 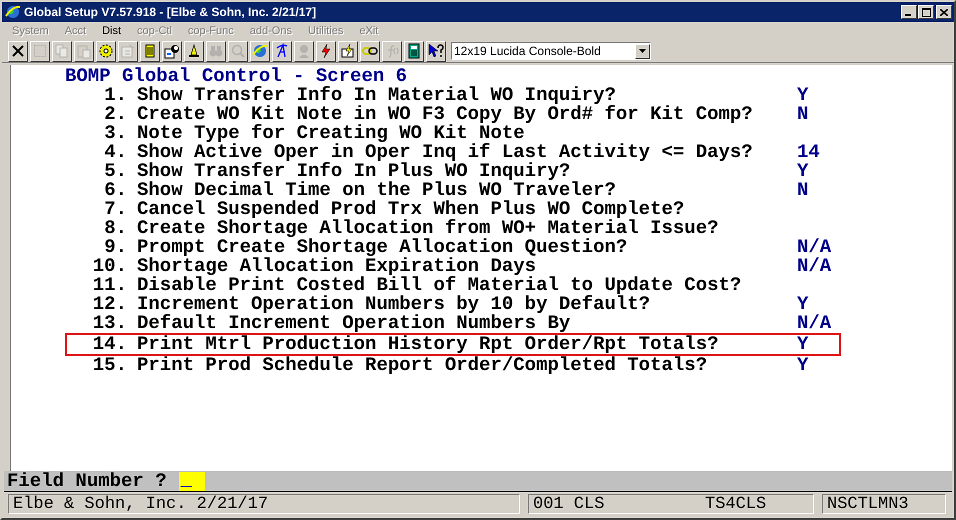 I want to click on selection-icon, so click(x=40, y=51).